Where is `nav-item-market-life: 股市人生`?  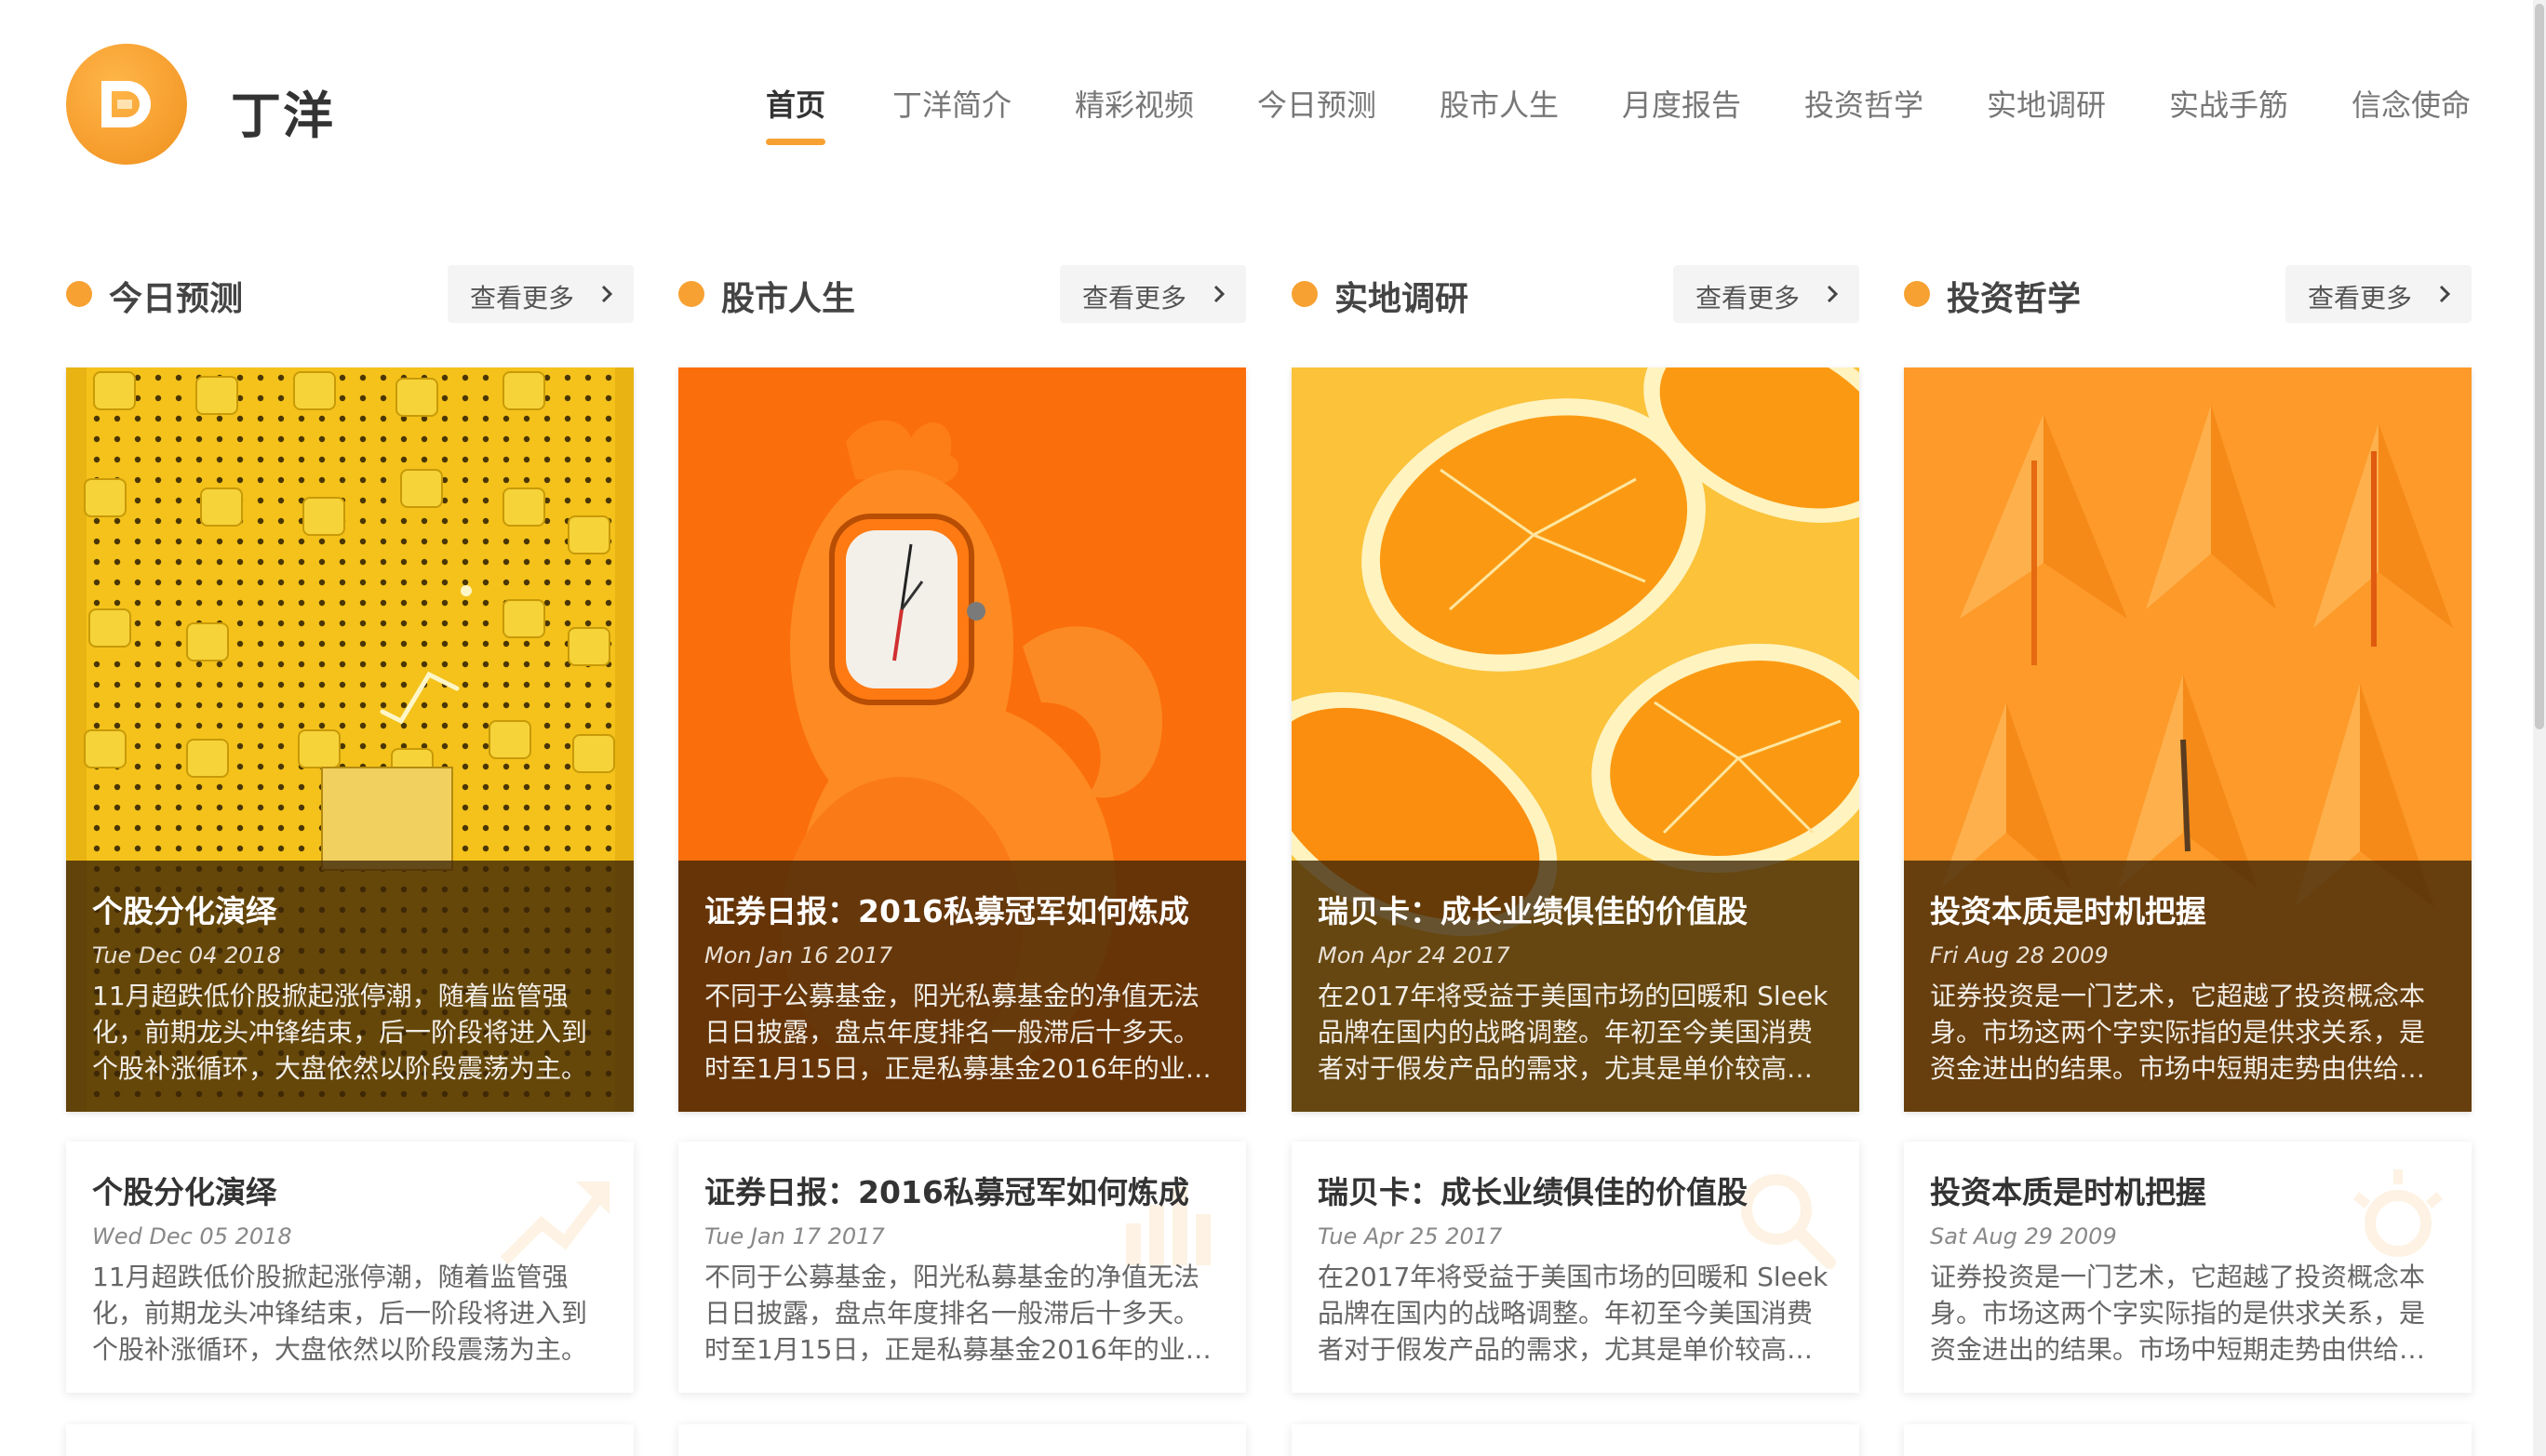
nav-item-market-life: 股市人生 is located at coordinates (1499, 103).